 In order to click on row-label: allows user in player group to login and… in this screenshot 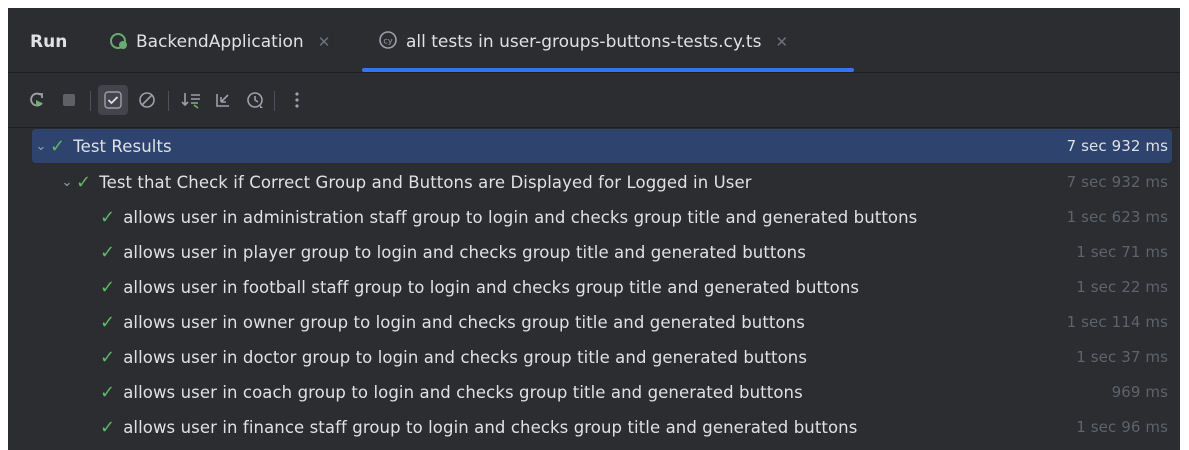, I will do `click(464, 252)`.